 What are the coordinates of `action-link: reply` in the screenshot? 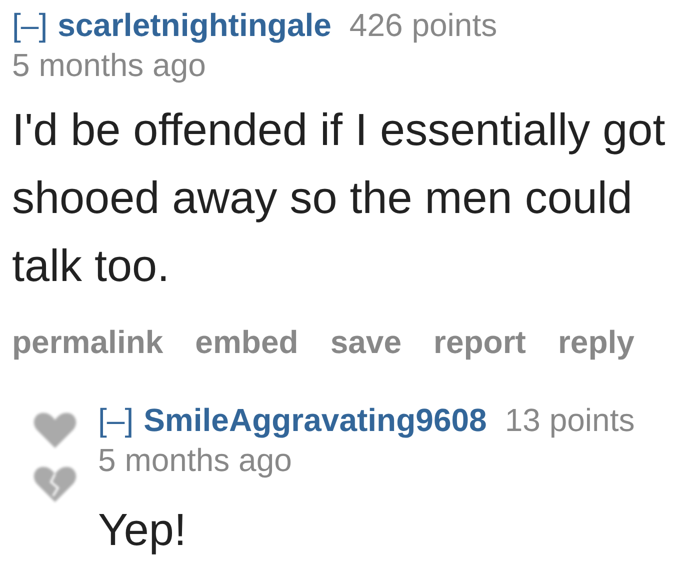 It's located at (596, 342).